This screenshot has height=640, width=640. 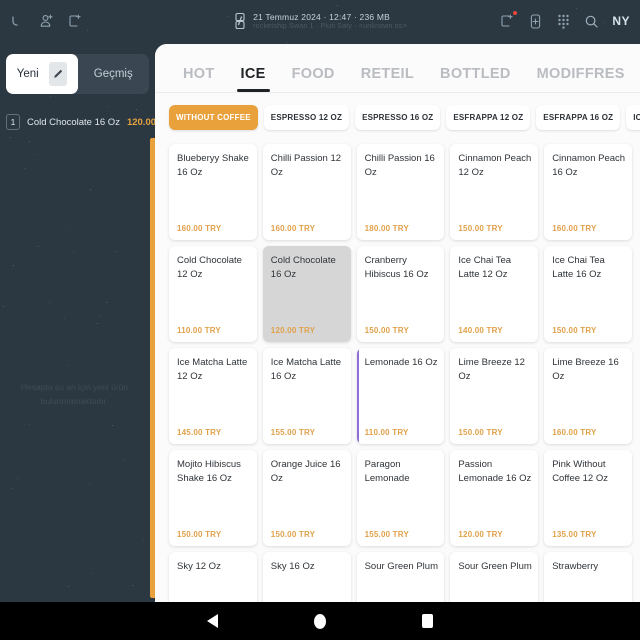 What do you see at coordinates (240, 21) in the screenshot?
I see `device-icon` at bounding box center [240, 21].